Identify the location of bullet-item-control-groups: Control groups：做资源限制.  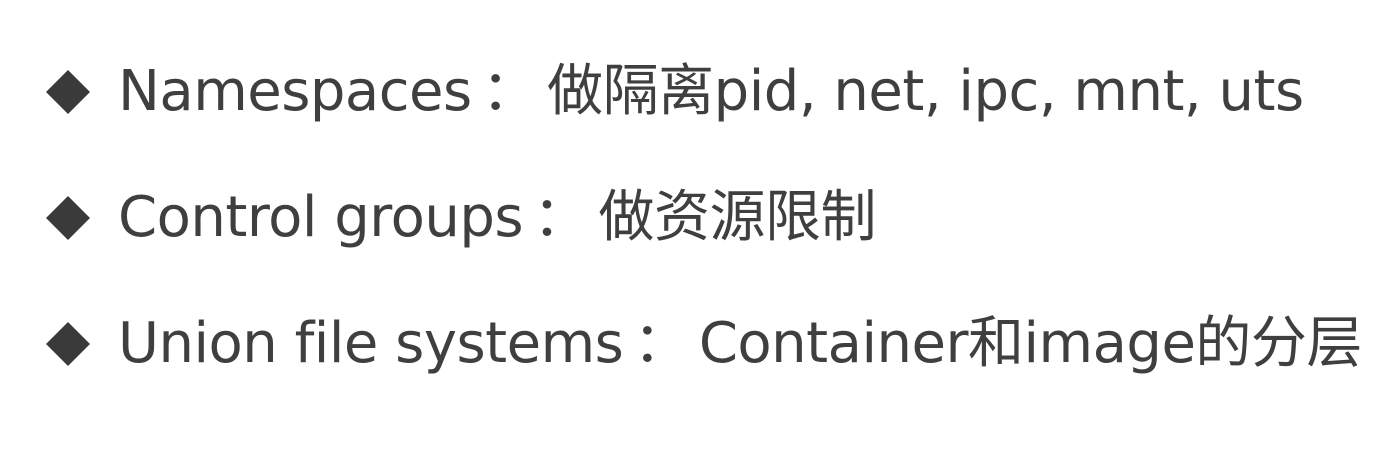
(460, 218).